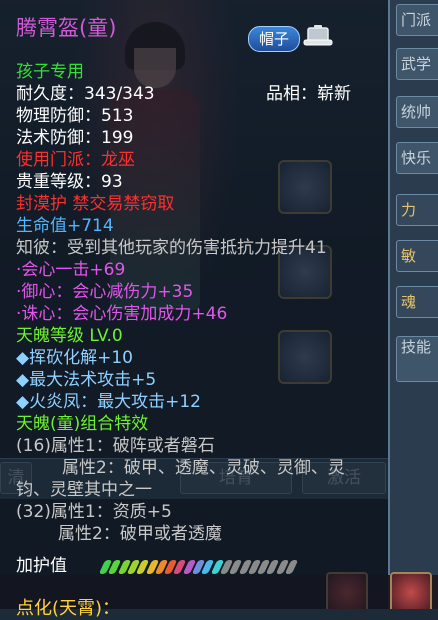  Describe the element at coordinates (122, 314) in the screenshot. I see `sub-stat-crit-damage: ·诛心：会心伤害加成力+46` at that location.